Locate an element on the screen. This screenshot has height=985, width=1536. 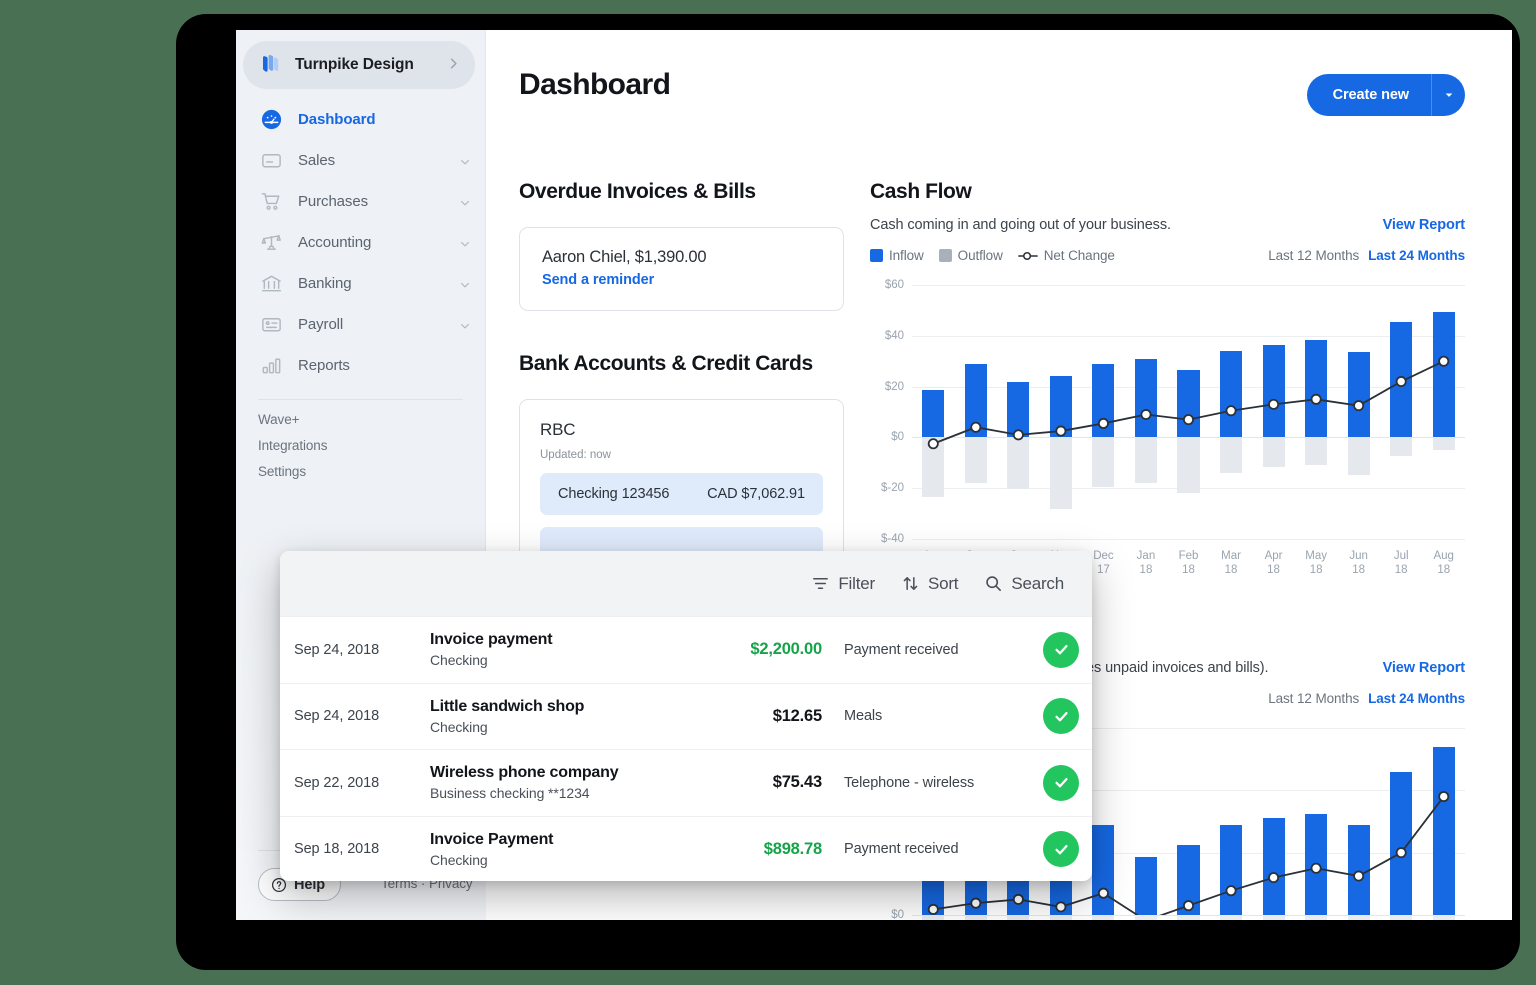
gridline is located at coordinates (1188, 539).